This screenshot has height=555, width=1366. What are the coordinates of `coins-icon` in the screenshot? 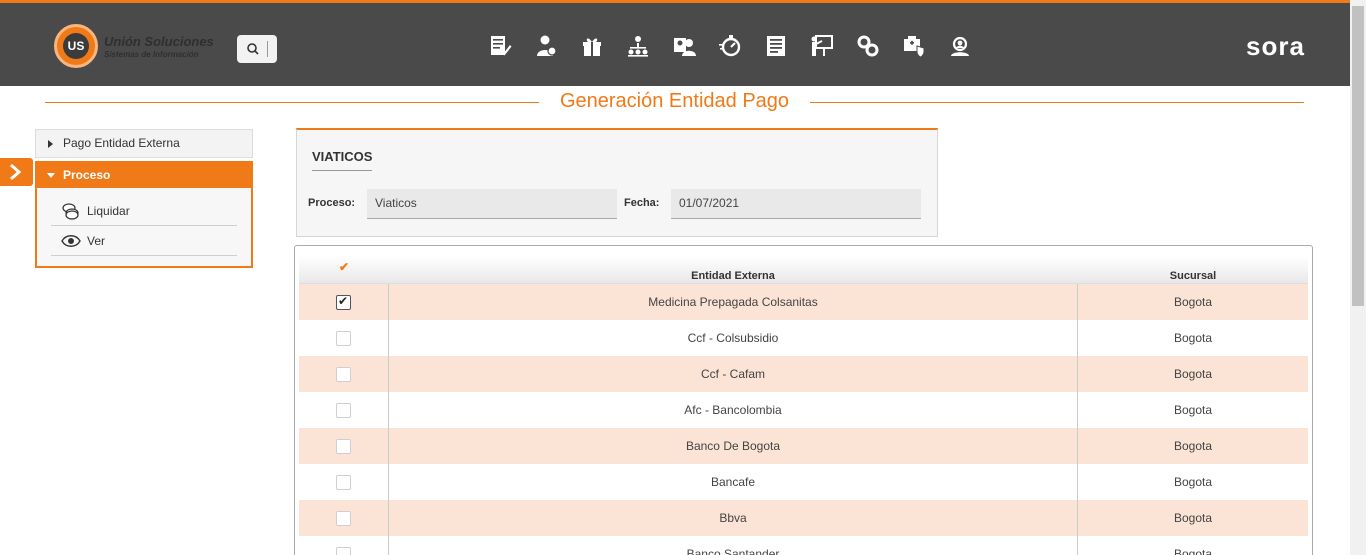 It's located at (70, 211).